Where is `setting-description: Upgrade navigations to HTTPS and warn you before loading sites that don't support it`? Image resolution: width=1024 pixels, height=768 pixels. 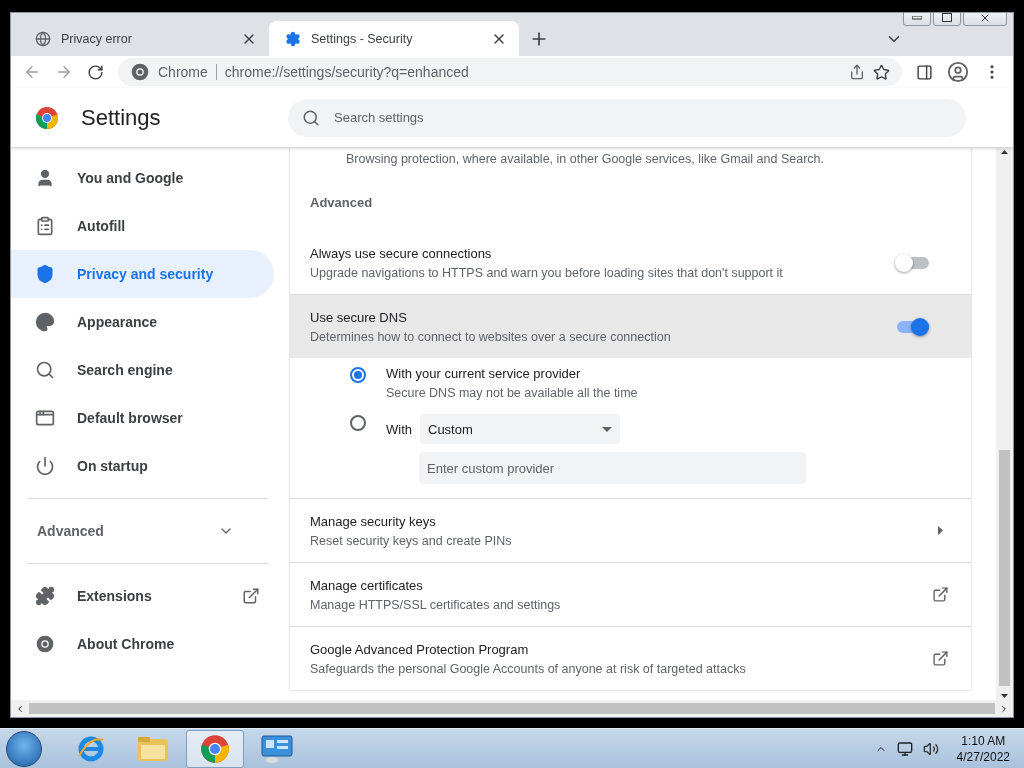 setting-description: Upgrade navigations to HTTPS and warn you before loading sites that don't support it is located at coordinates (547, 272).